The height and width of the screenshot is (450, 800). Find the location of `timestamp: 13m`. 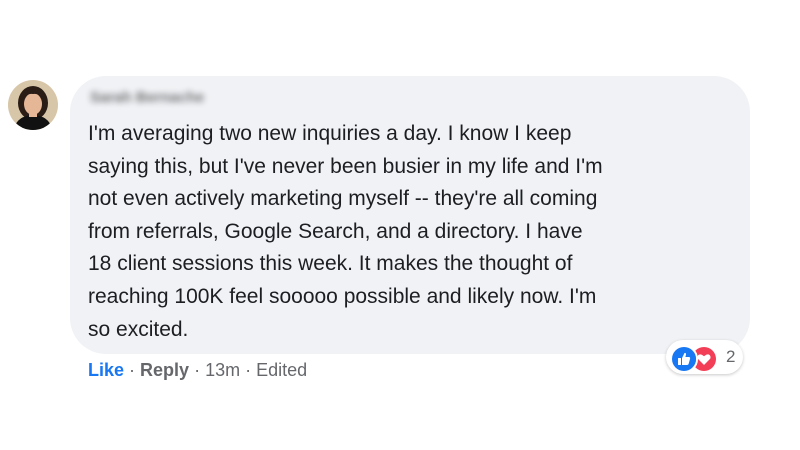

timestamp: 13m is located at coordinates (222, 370).